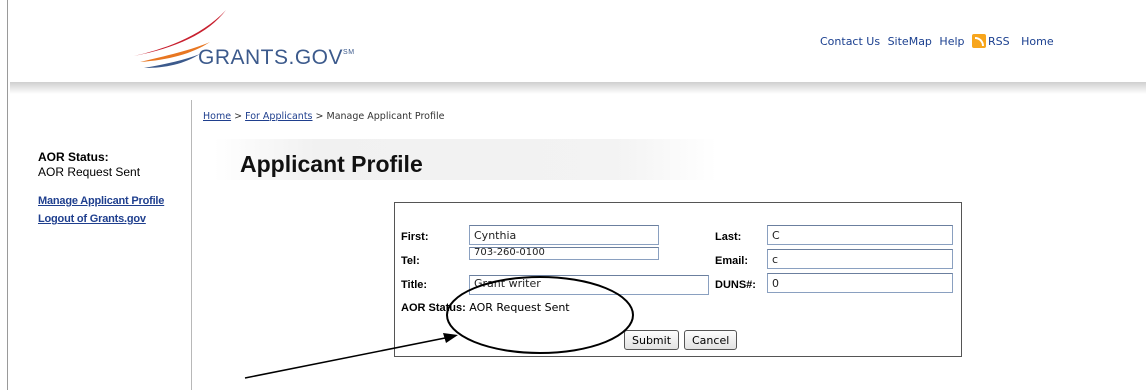  What do you see at coordinates (331, 164) in the screenshot?
I see `page-title: Applicant Profile` at bounding box center [331, 164].